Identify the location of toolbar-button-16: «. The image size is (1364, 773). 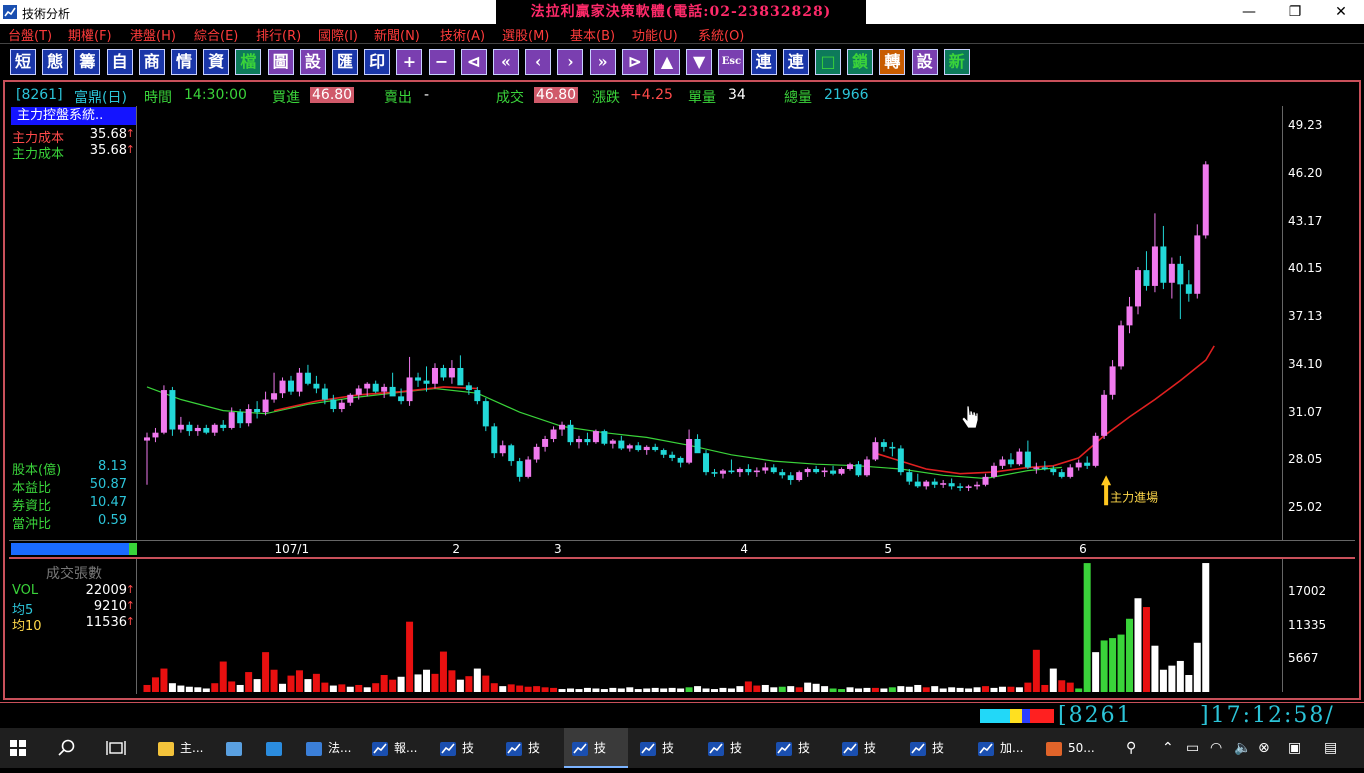
(506, 62).